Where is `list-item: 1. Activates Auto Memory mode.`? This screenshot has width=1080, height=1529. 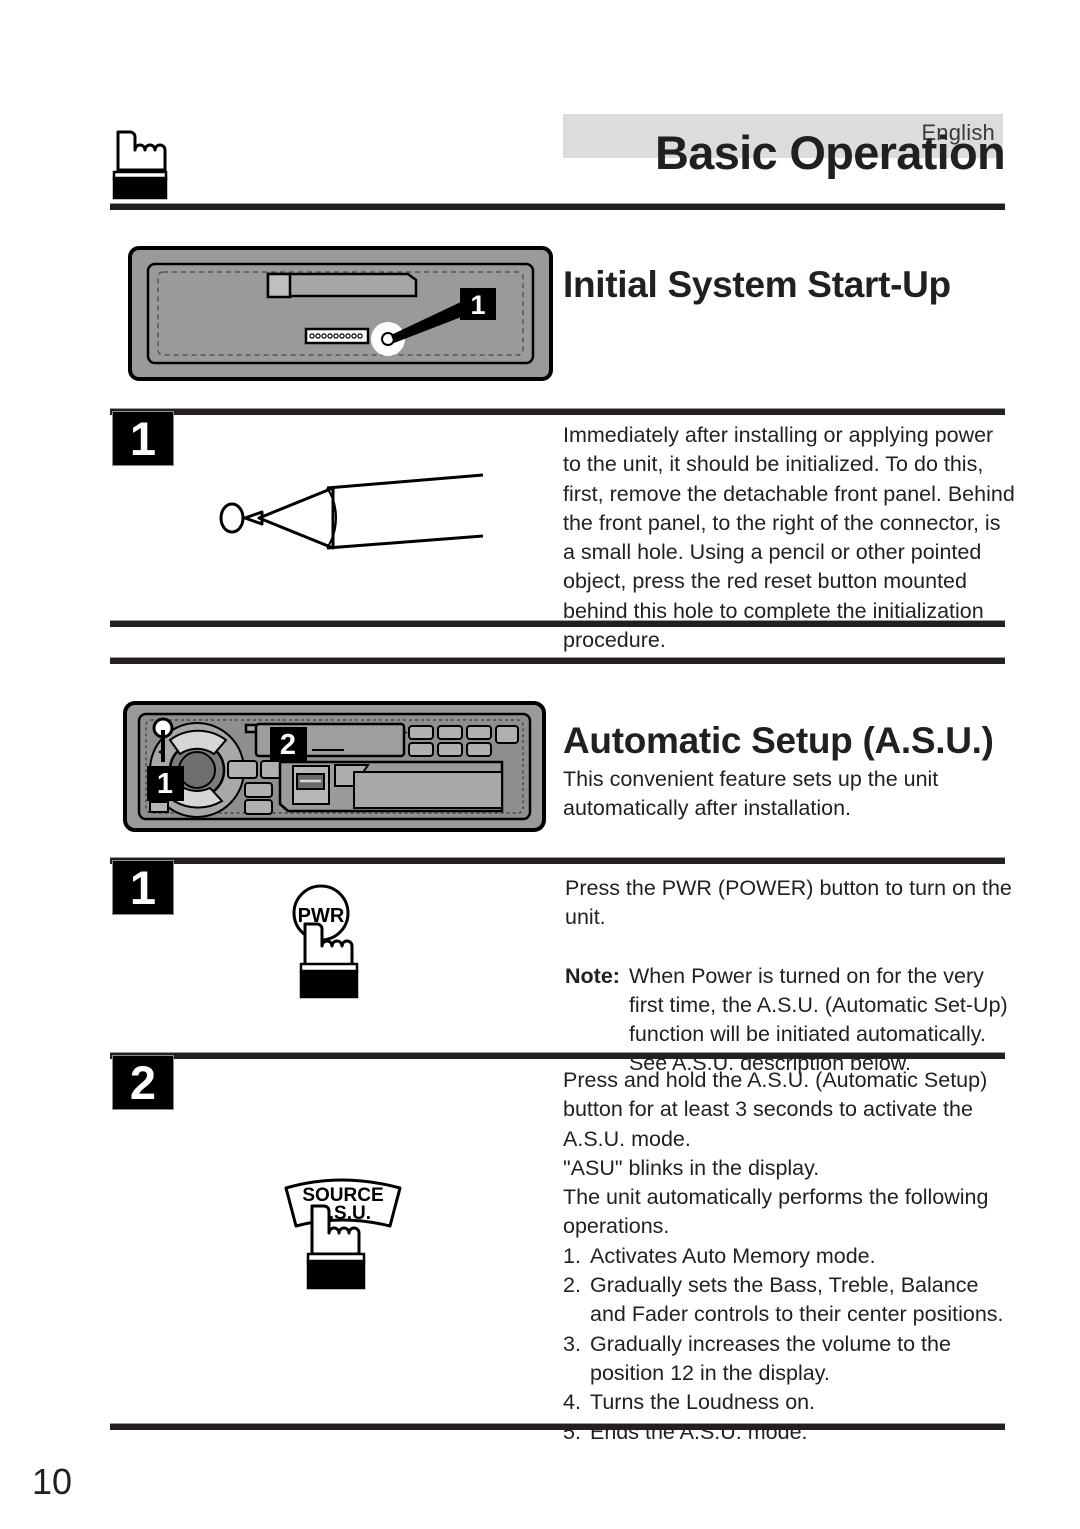 list-item: 1. Activates Auto Memory mode. is located at coordinates (789, 1256).